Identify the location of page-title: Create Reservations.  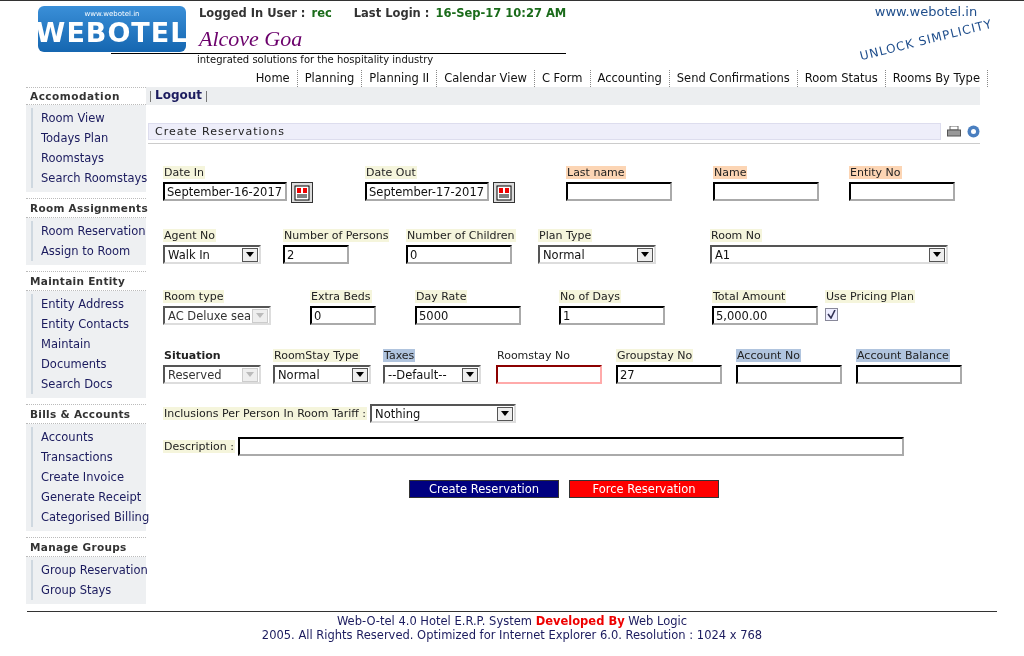
(544, 131).